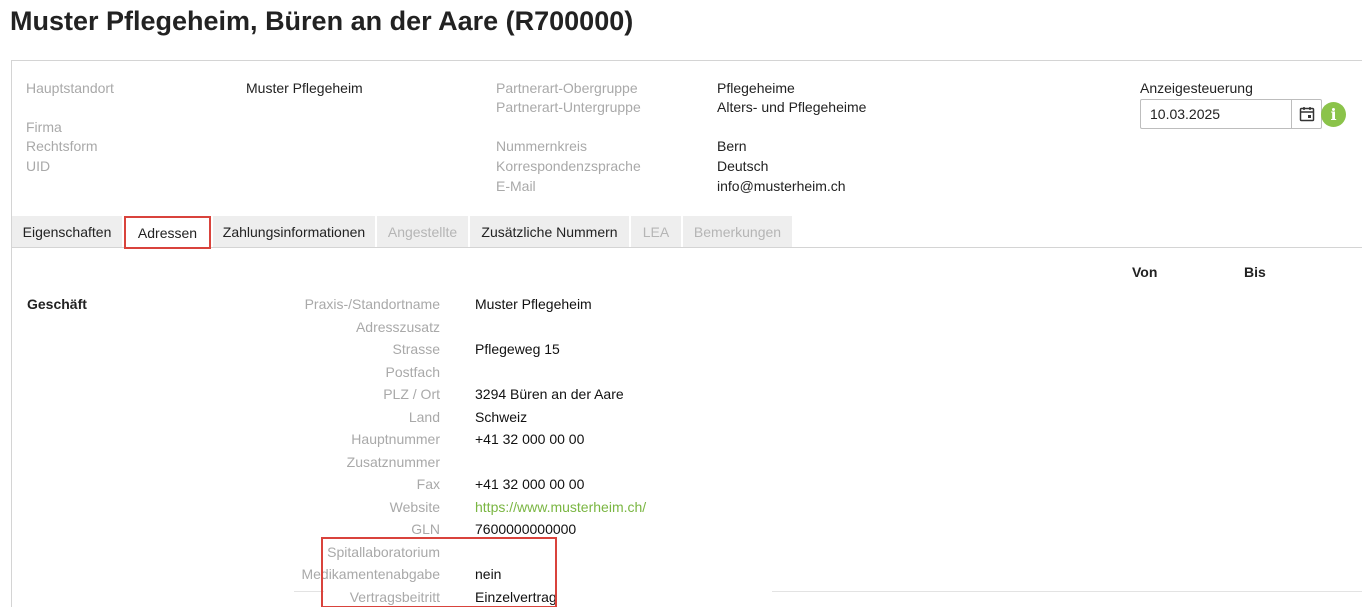 The width and height of the screenshot is (1362, 607). Describe the element at coordinates (57, 304) in the screenshot. I see `section-title-geschaeft: Geschäft` at that location.